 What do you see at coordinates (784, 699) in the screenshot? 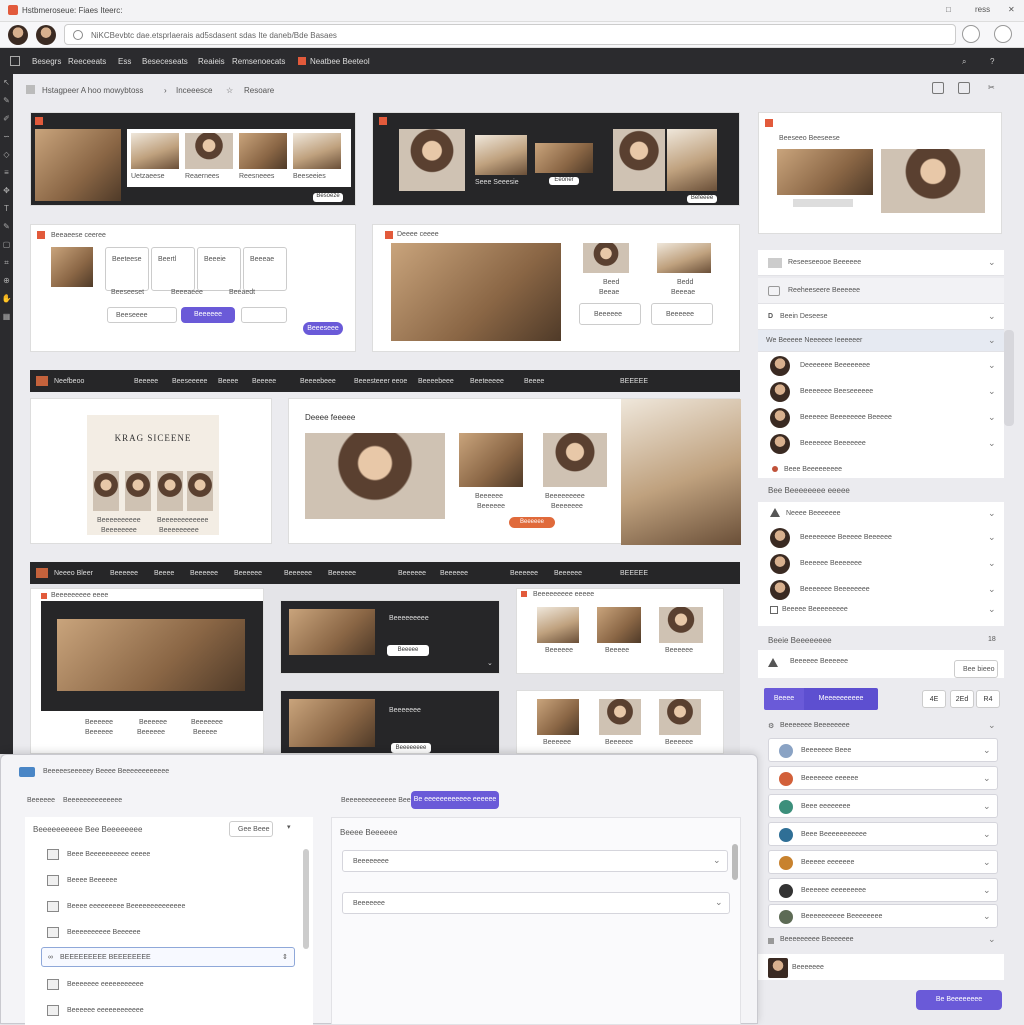
I see `tab-a: Beeee` at bounding box center [784, 699].